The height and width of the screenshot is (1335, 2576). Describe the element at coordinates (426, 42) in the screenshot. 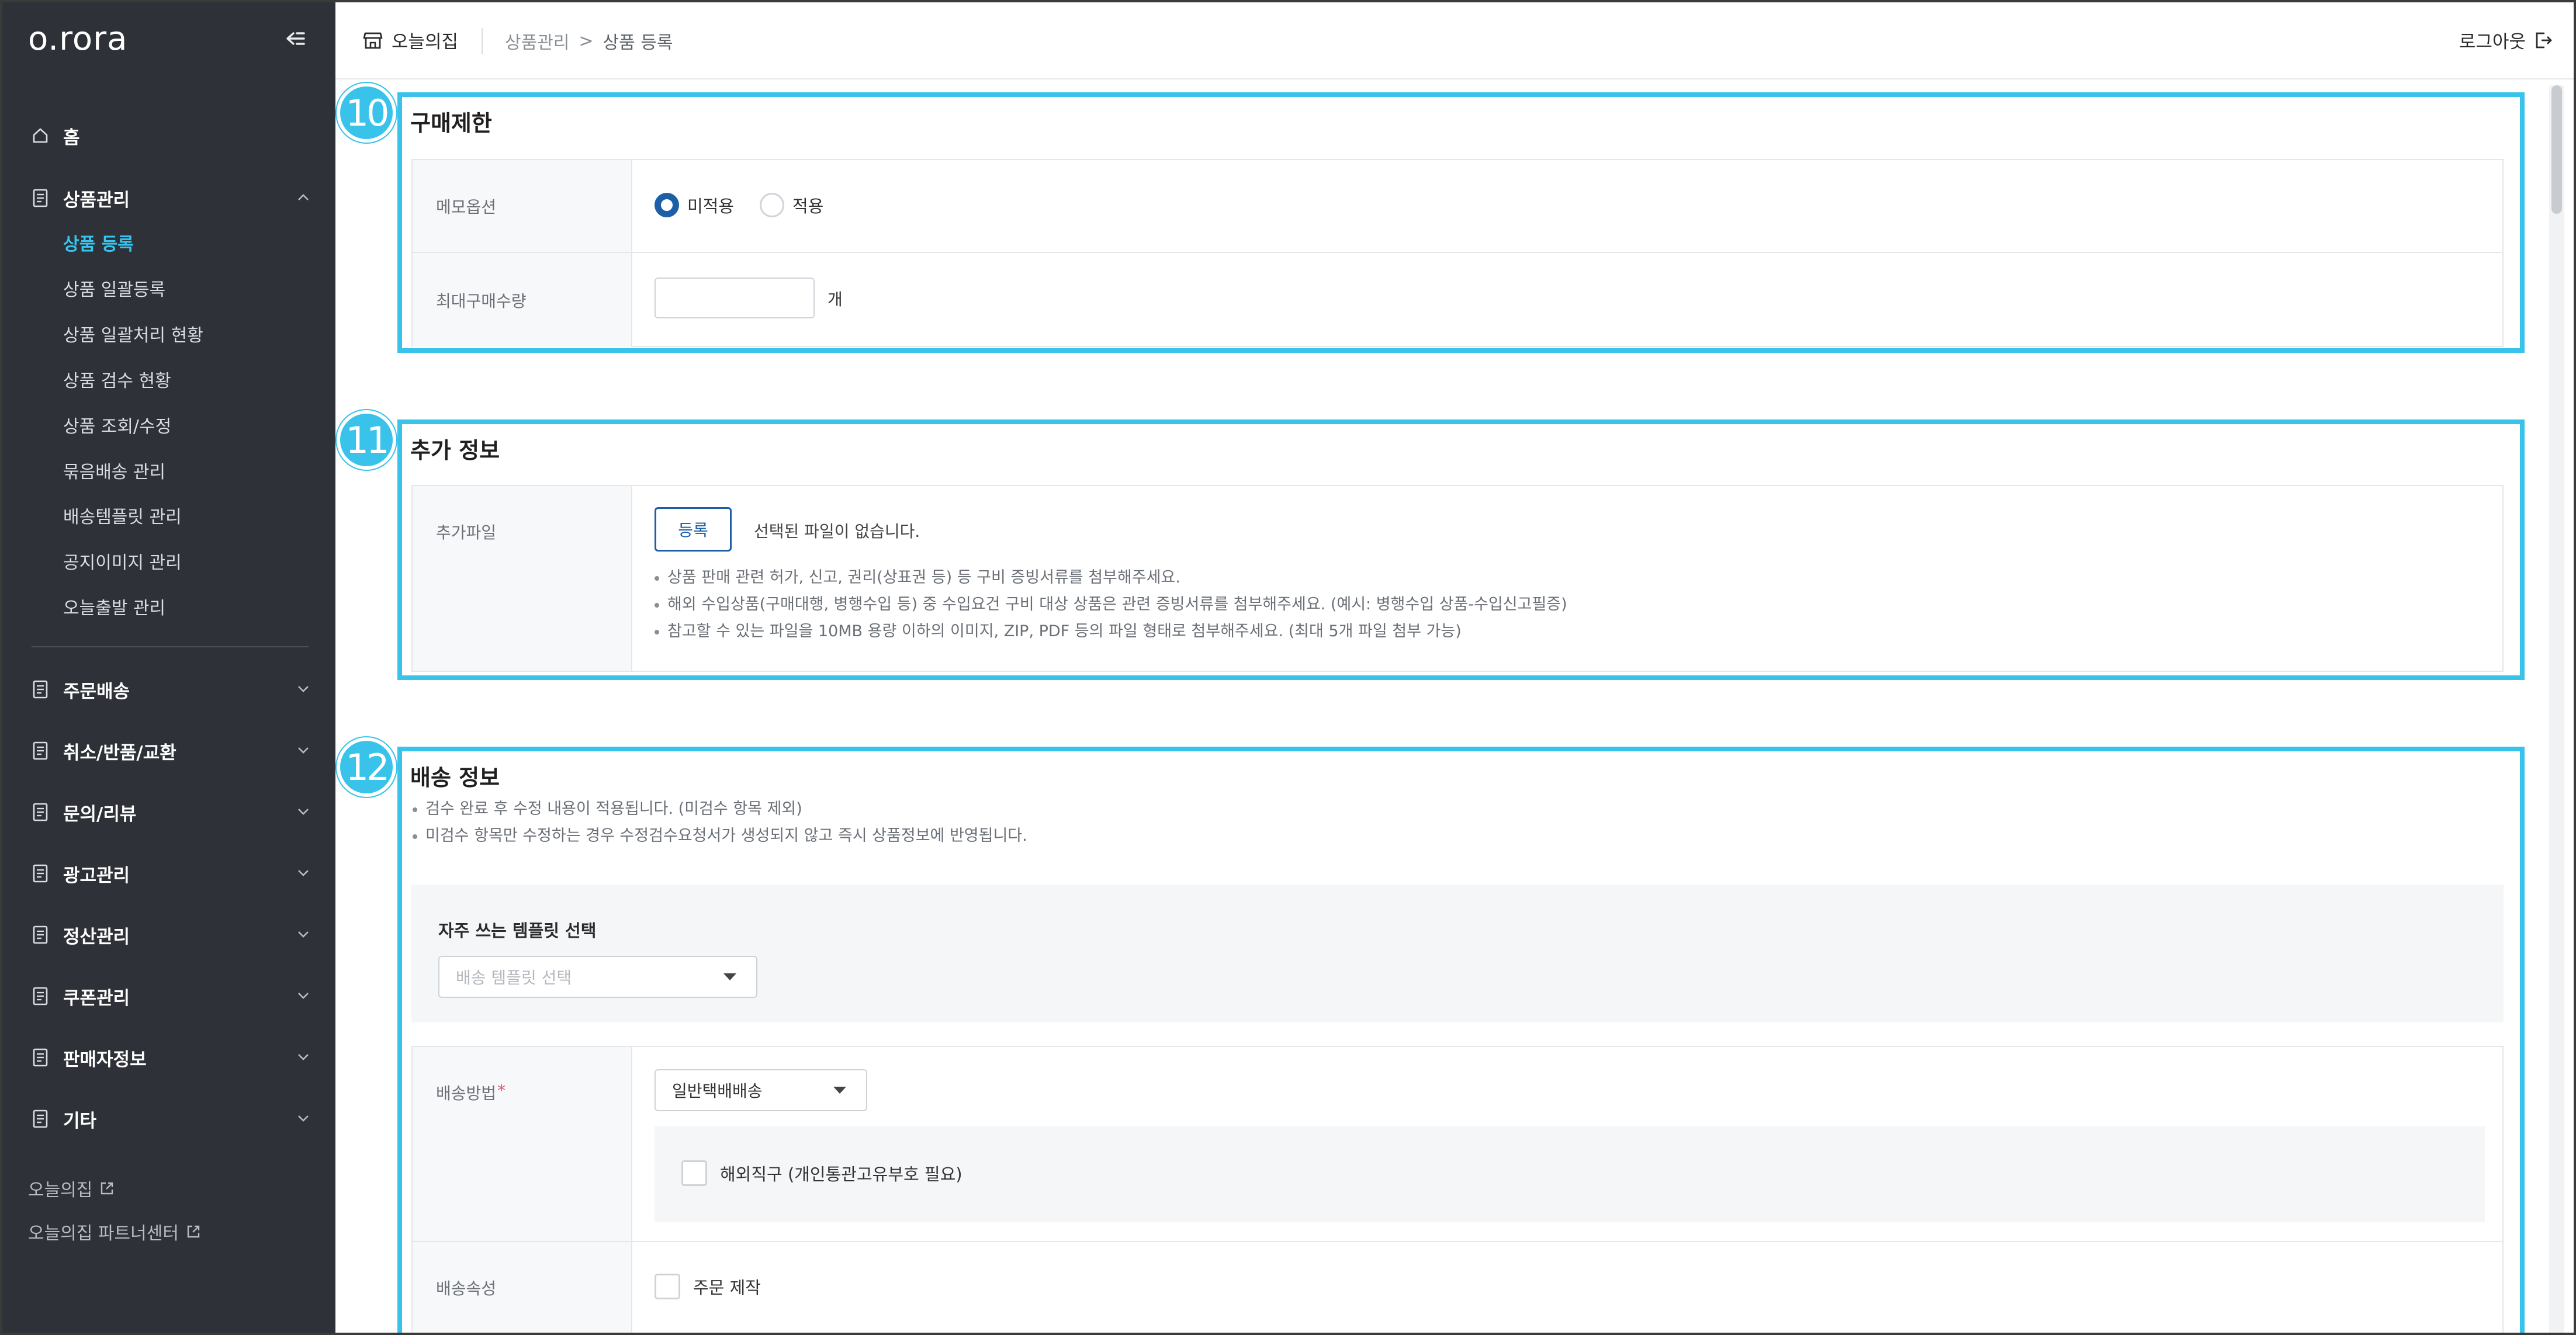

I see `store-name: 오늘의집` at that location.